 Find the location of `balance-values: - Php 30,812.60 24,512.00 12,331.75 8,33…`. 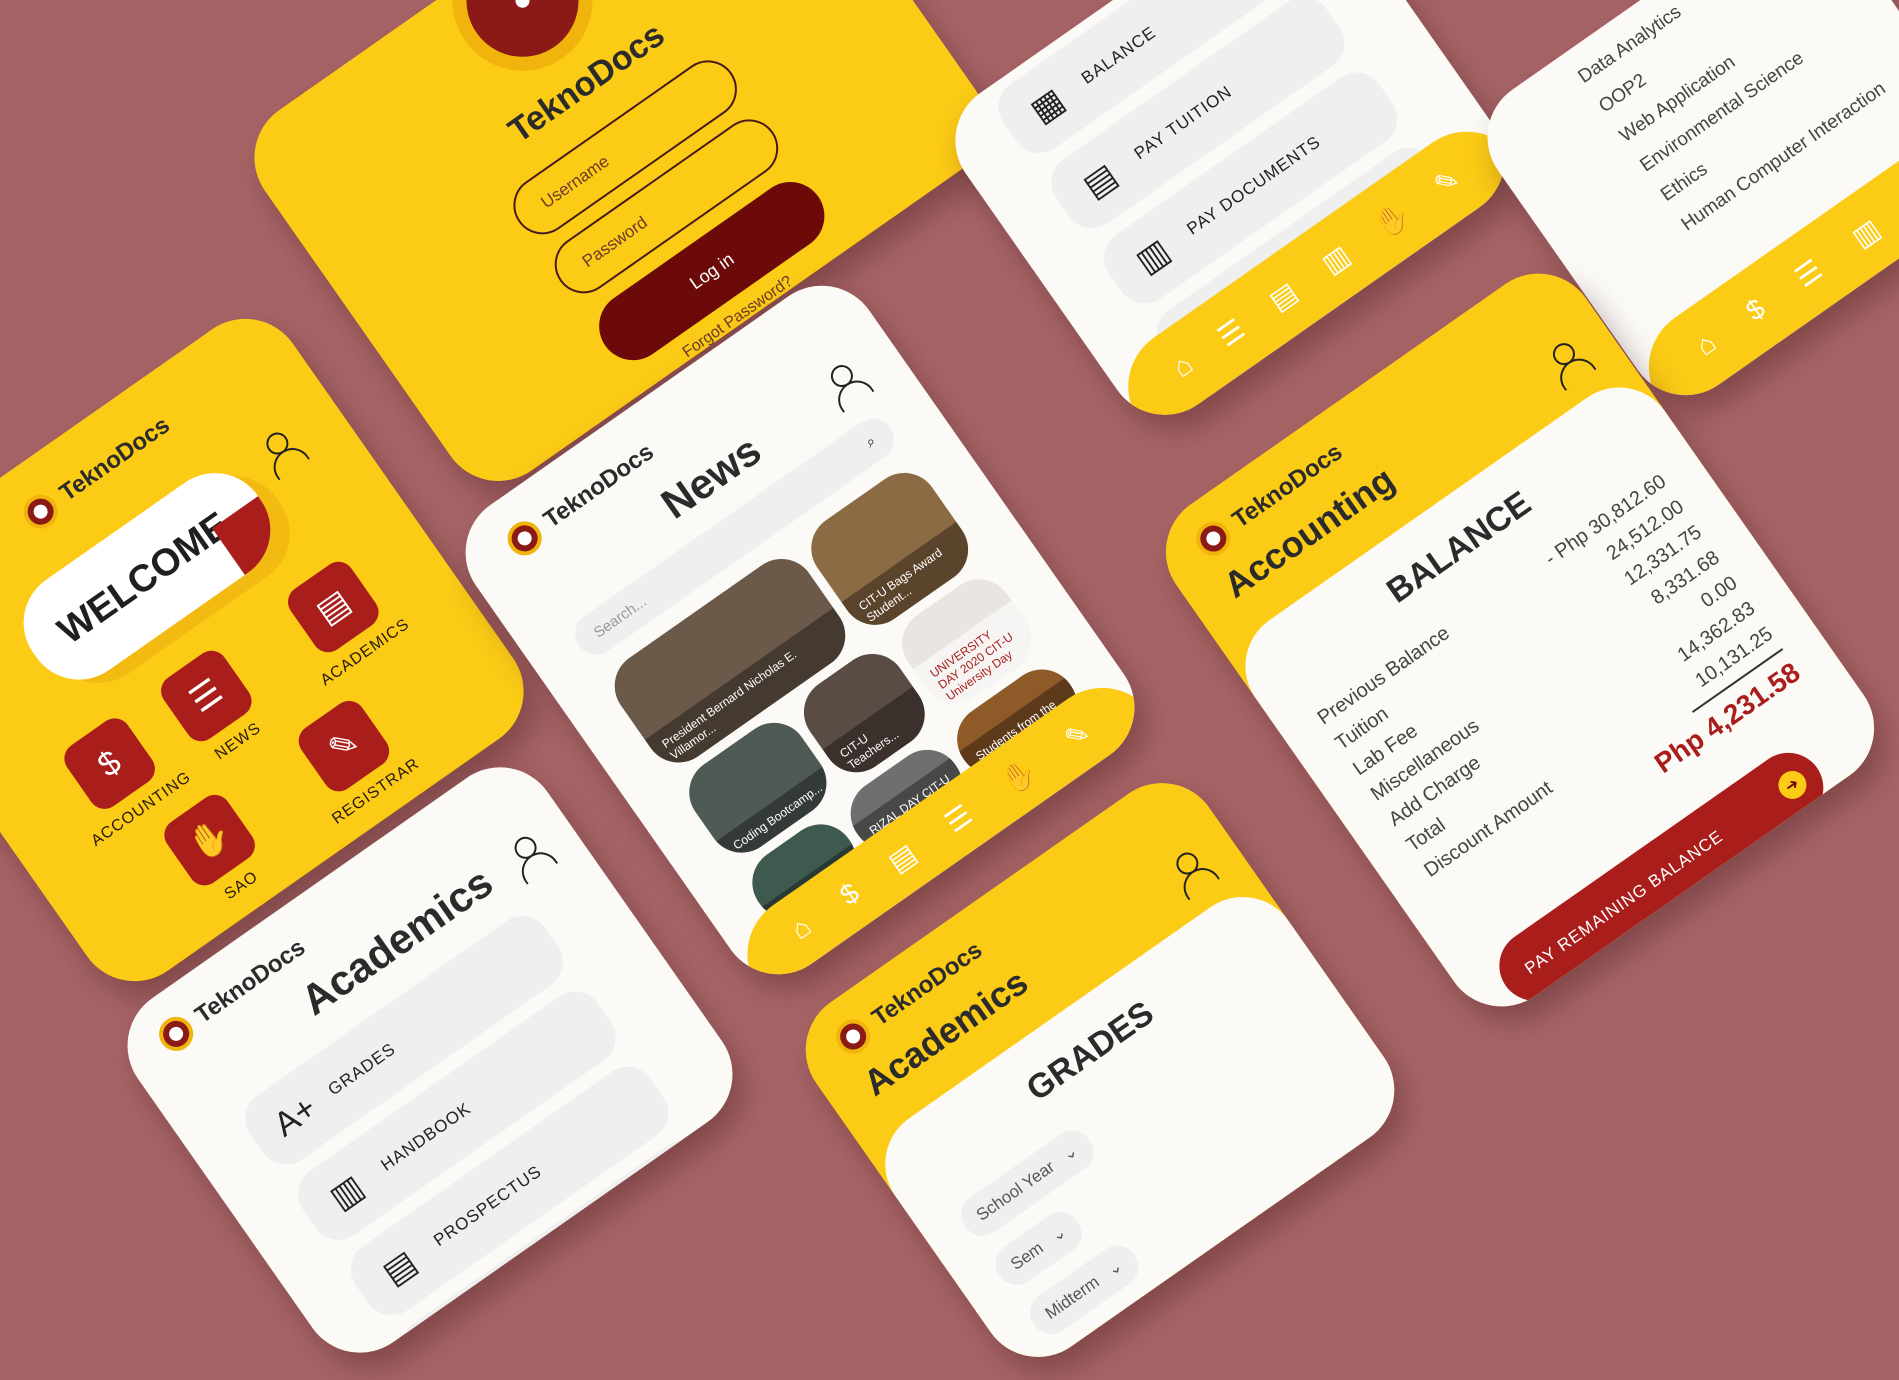

balance-values: - Php 30,812.60 24,512.00 12,331.75 8,33… is located at coordinates (1663, 624).